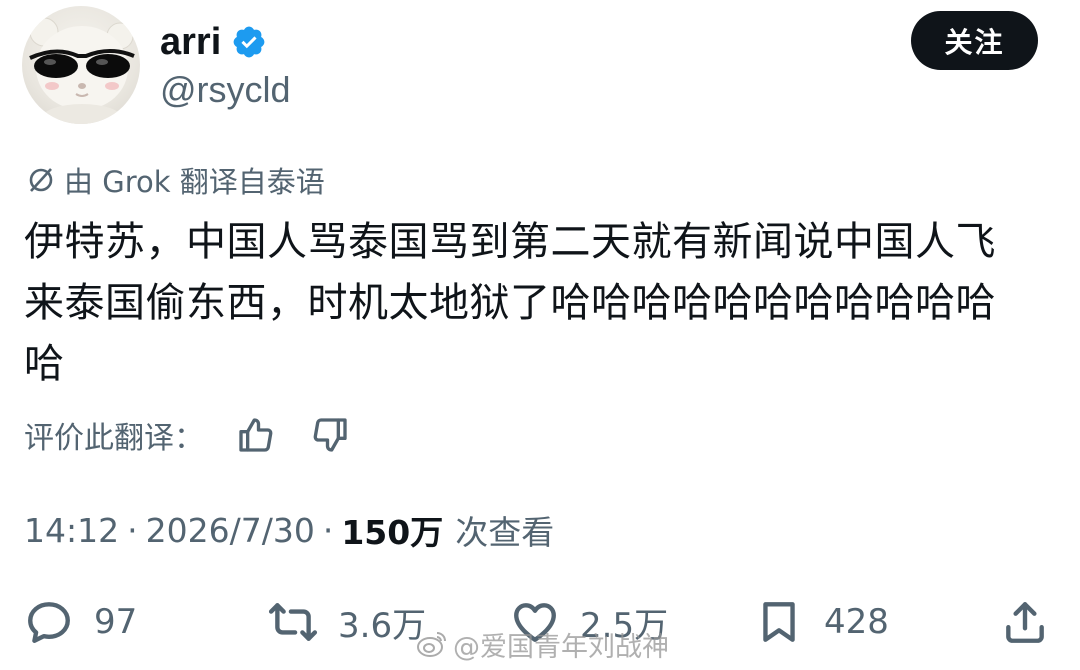 This screenshot has height=670, width=1080. I want to click on views-count: 150万, so click(392, 530).